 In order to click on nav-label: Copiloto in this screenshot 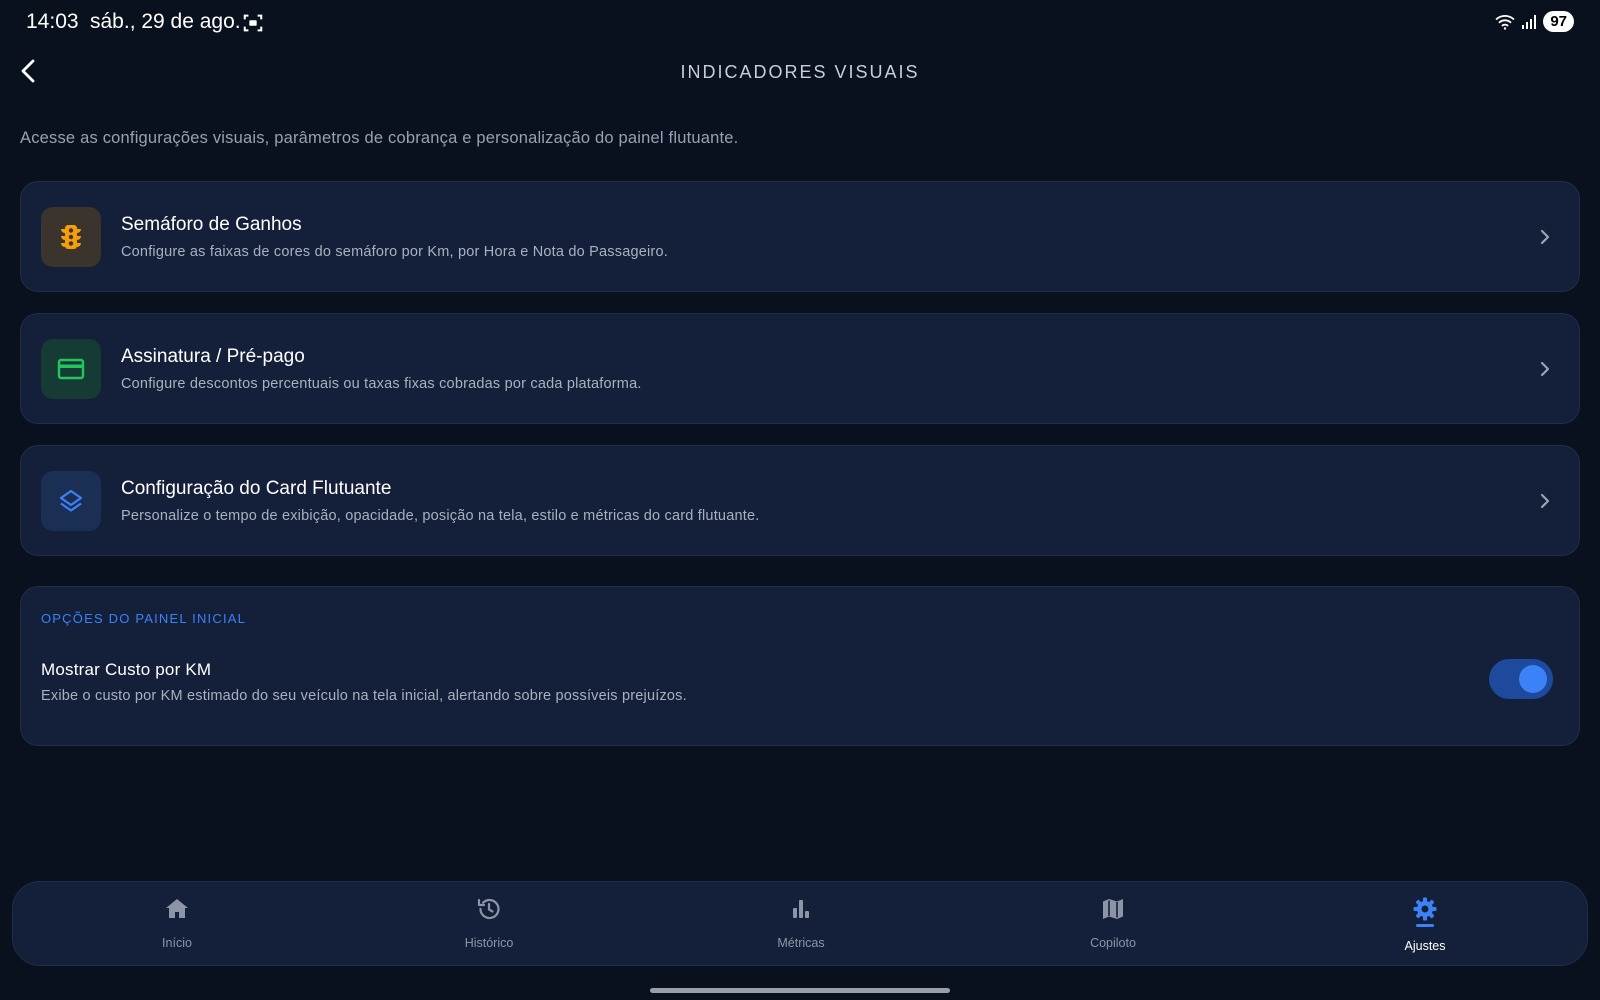, I will do `click(1113, 943)`.